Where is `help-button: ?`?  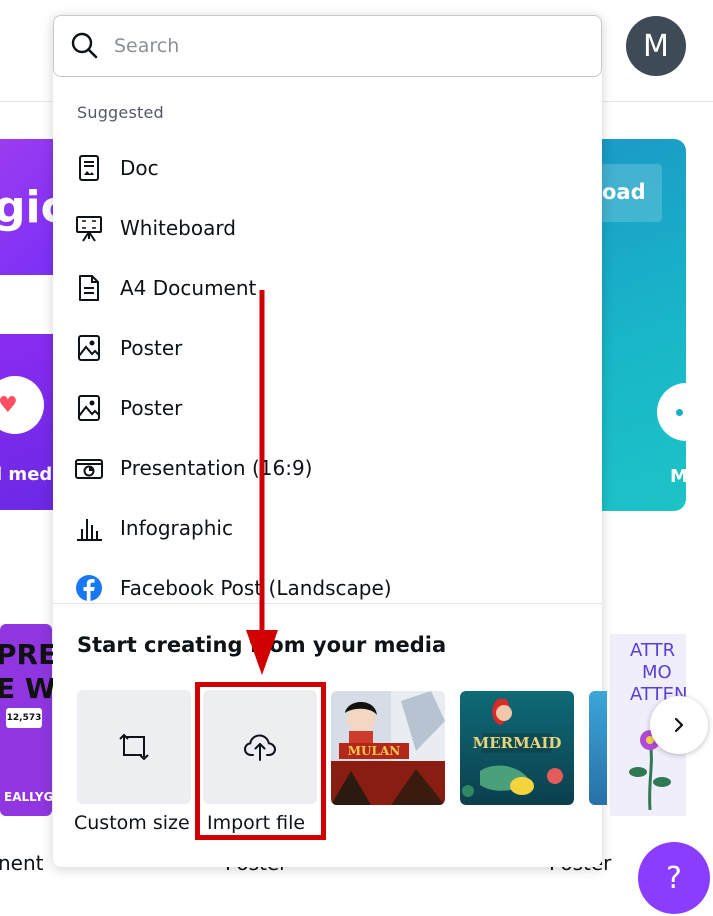 help-button: ? is located at coordinates (674, 878).